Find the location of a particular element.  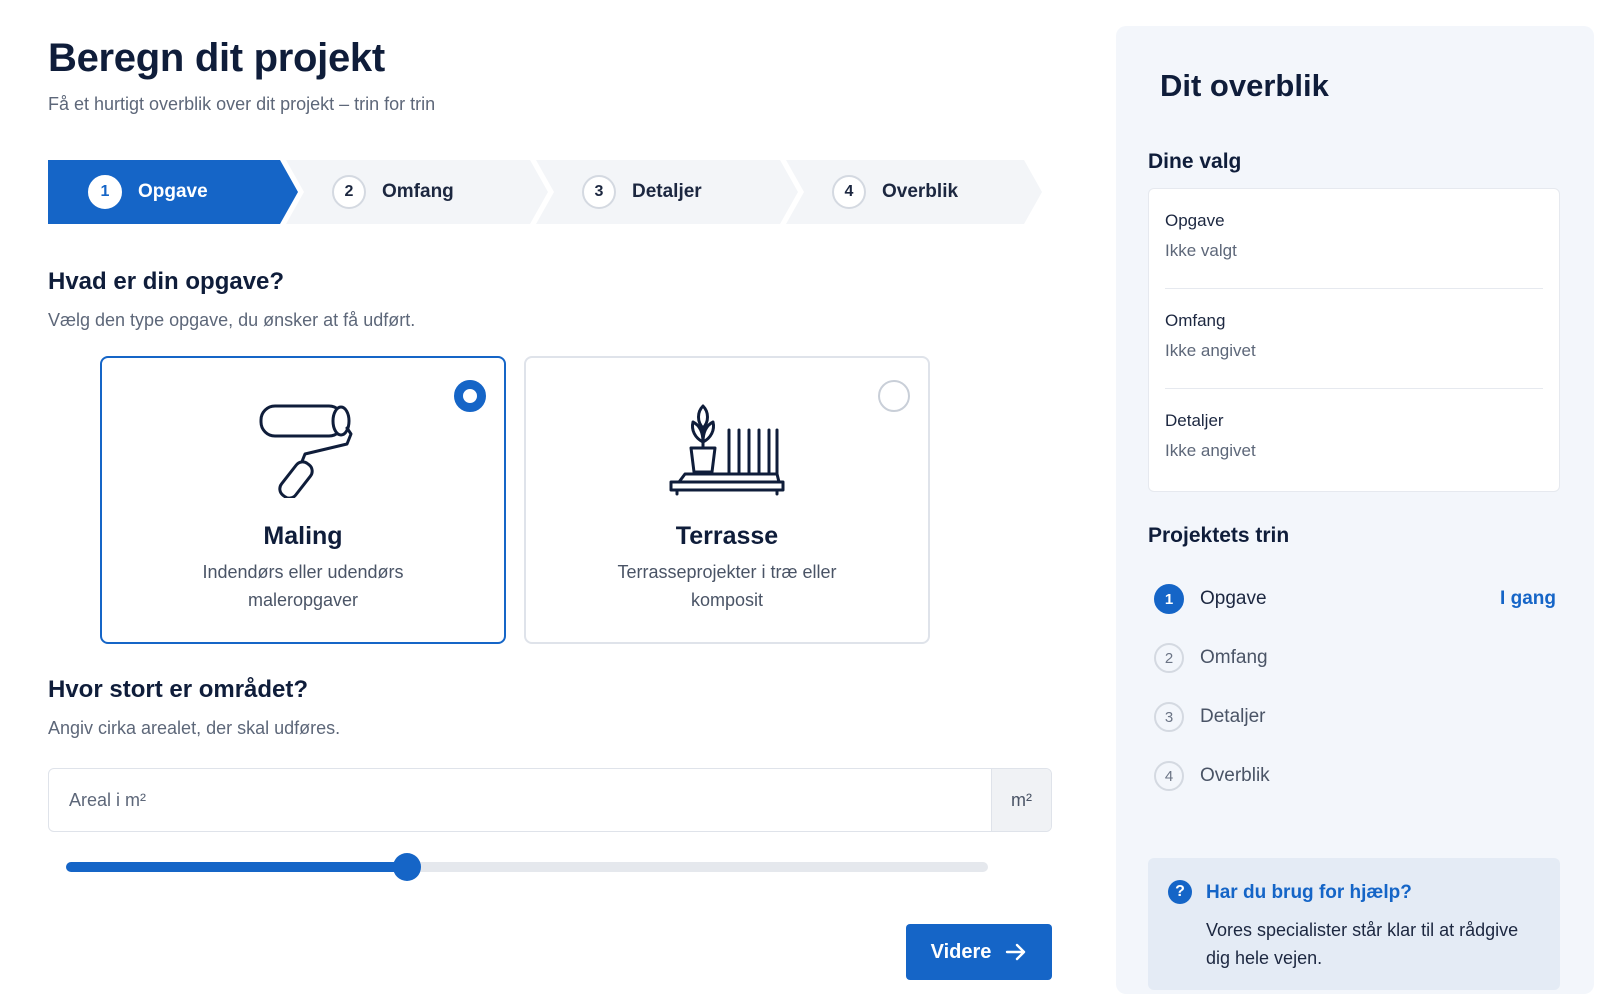

step-number: 4 is located at coordinates (849, 192).